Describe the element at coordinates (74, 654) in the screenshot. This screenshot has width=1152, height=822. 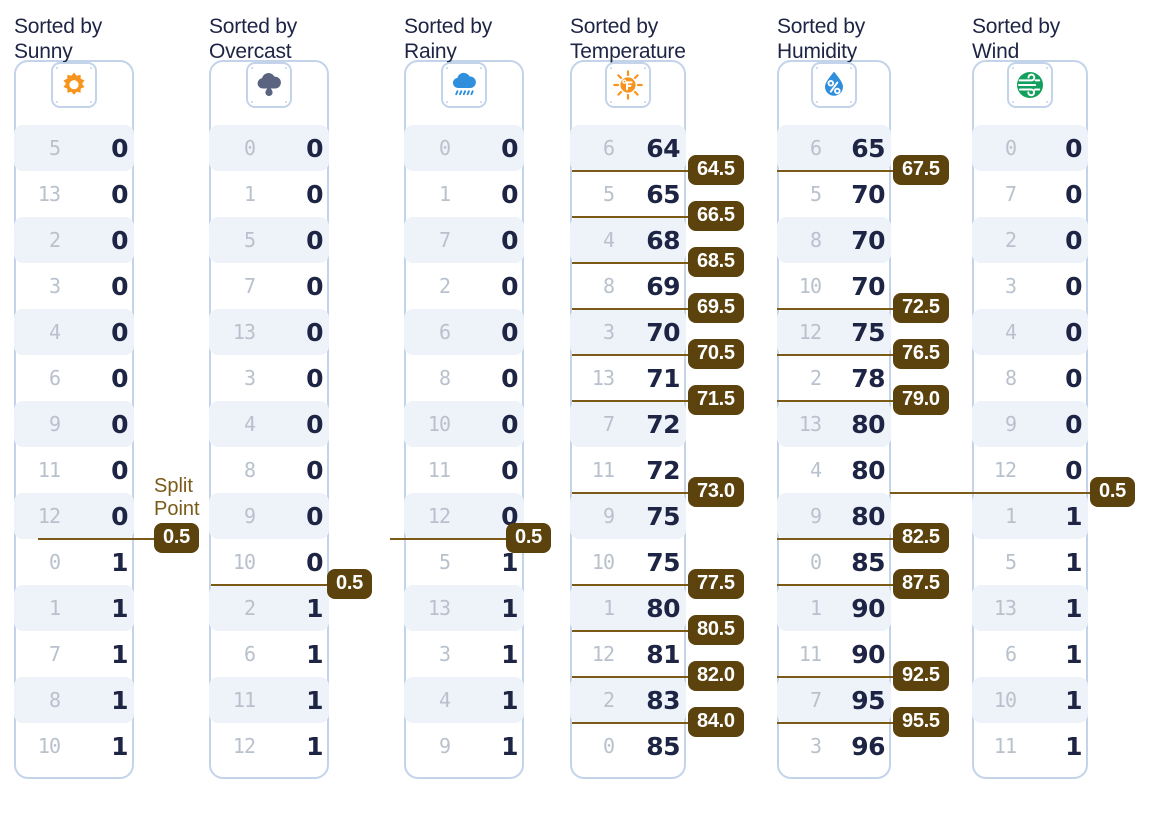
I see `table-row: 71` at that location.